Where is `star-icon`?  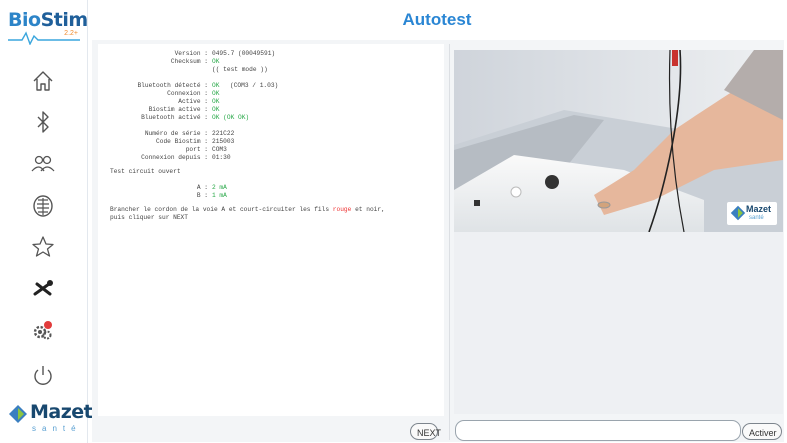 star-icon is located at coordinates (43, 247).